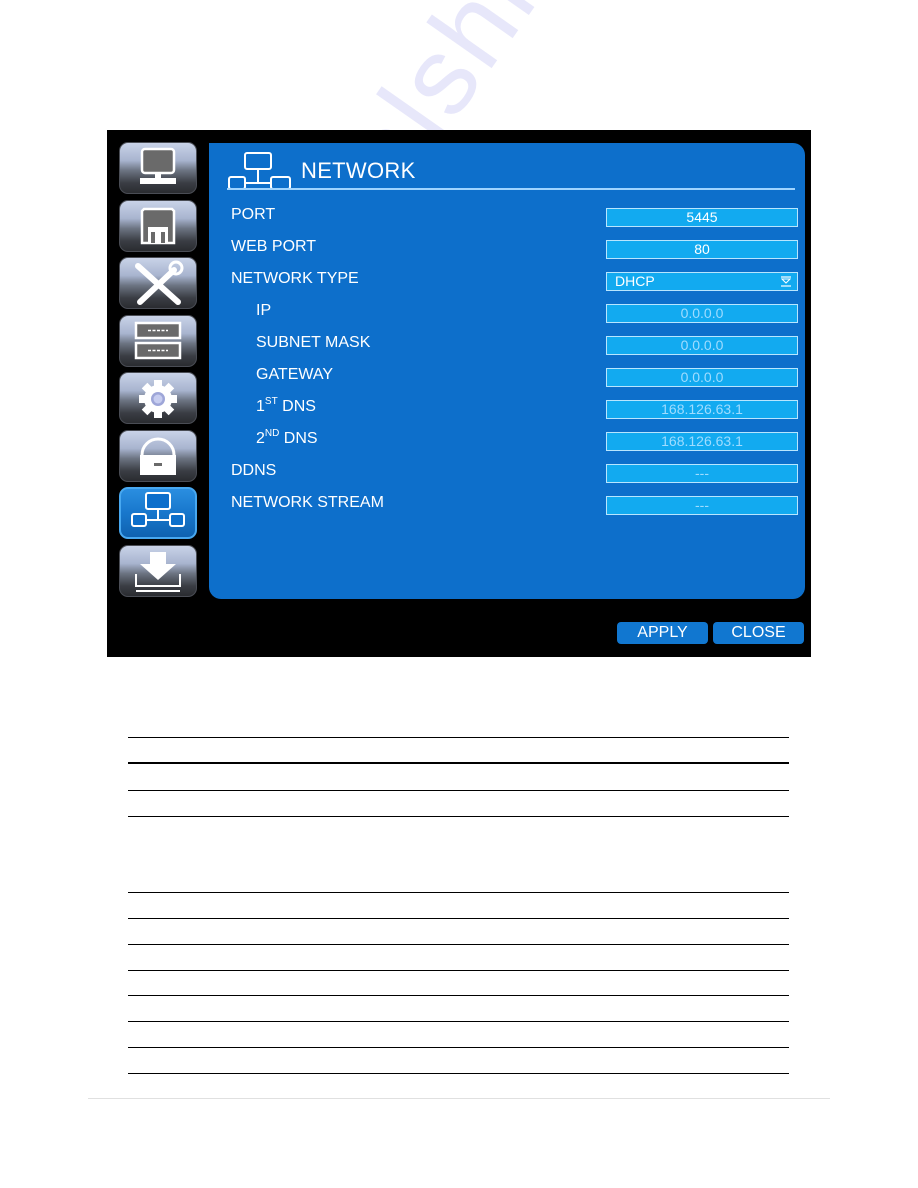 The height and width of the screenshot is (1188, 918). I want to click on setting-label: NETWORK TYPE, so click(295, 278).